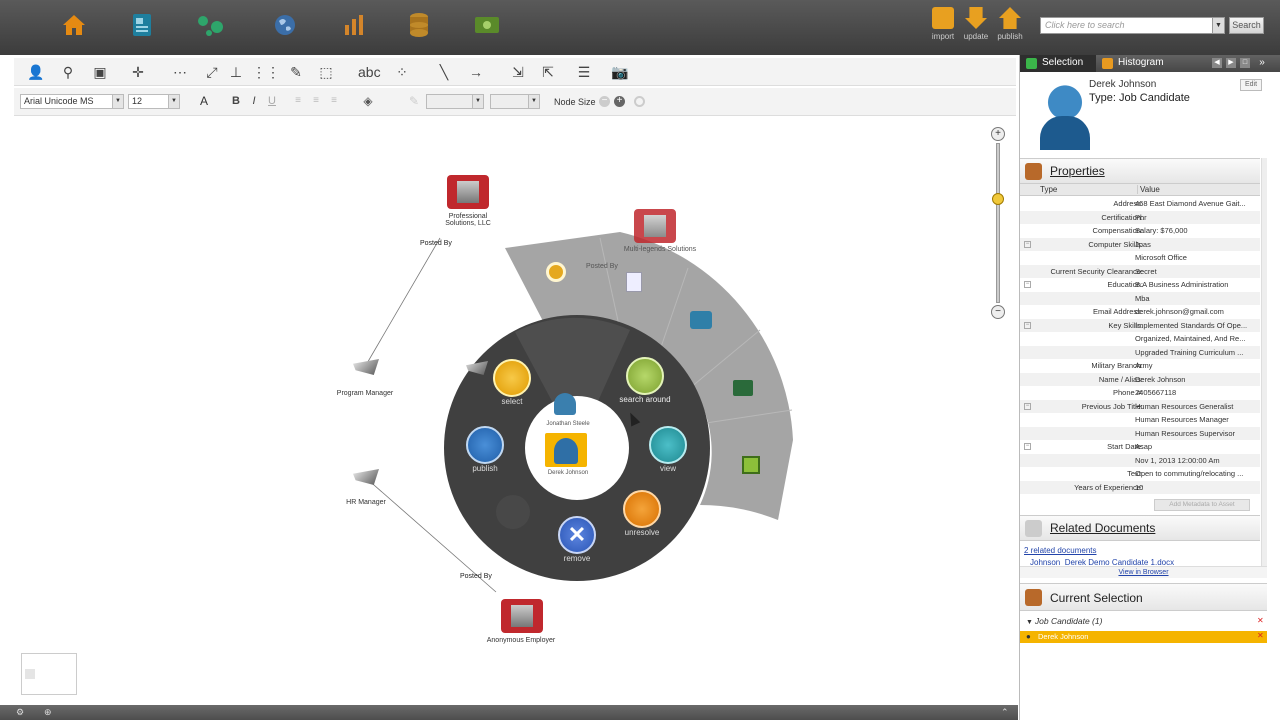  What do you see at coordinates (639, 101) in the screenshot?
I see `node-size-reset-button` at bounding box center [639, 101].